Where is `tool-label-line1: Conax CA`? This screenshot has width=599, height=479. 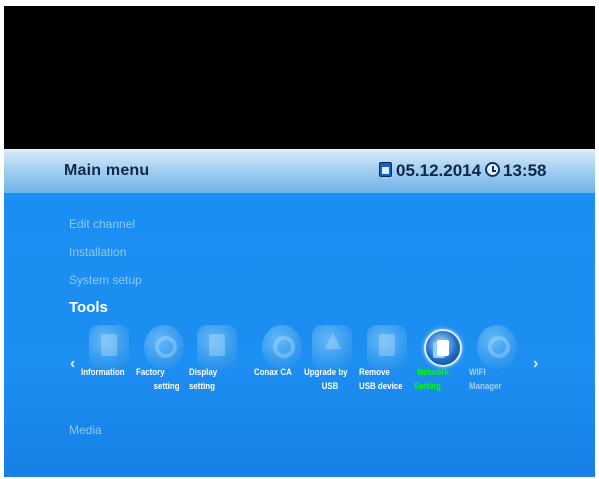 tool-label-line1: Conax CA is located at coordinates (273, 372).